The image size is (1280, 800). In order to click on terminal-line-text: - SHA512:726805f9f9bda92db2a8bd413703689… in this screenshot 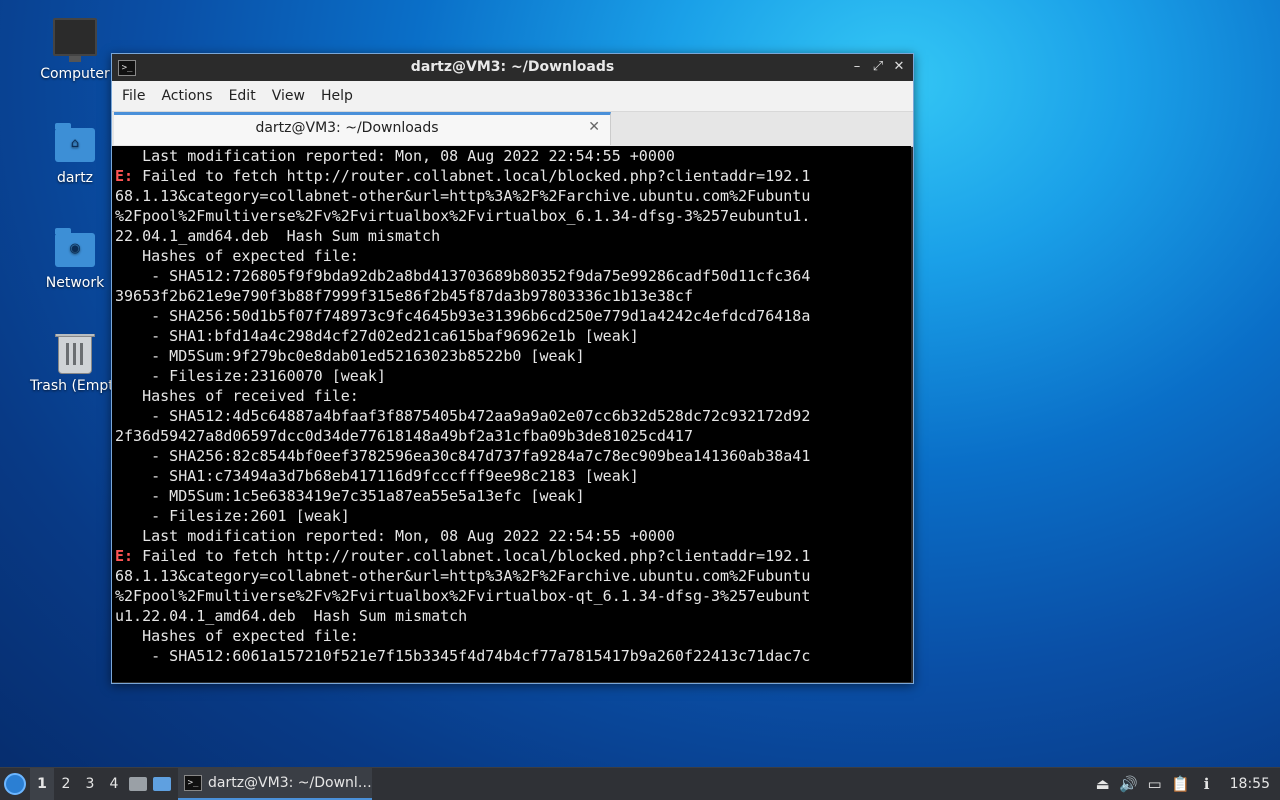, I will do `click(463, 276)`.